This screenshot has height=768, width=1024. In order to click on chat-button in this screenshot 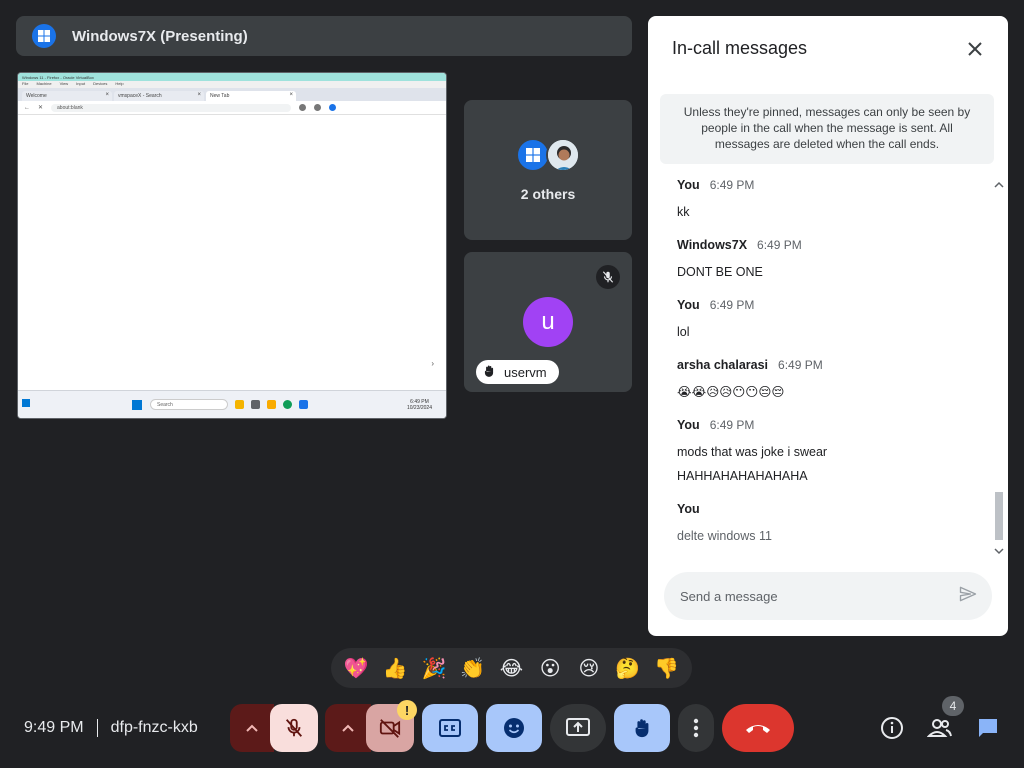, I will do `click(988, 728)`.